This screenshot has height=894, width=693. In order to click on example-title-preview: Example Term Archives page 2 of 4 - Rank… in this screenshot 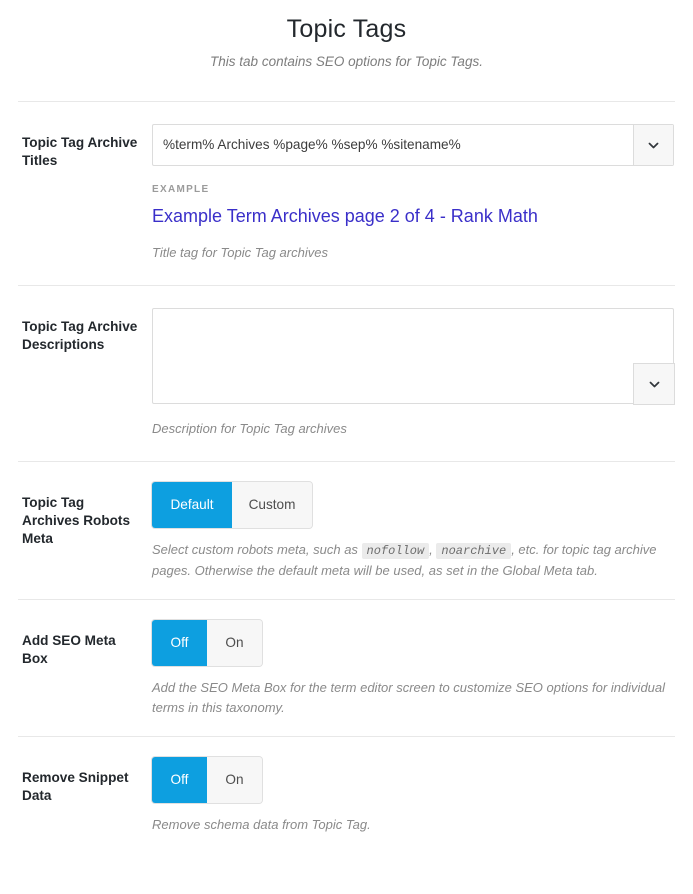, I will do `click(345, 216)`.